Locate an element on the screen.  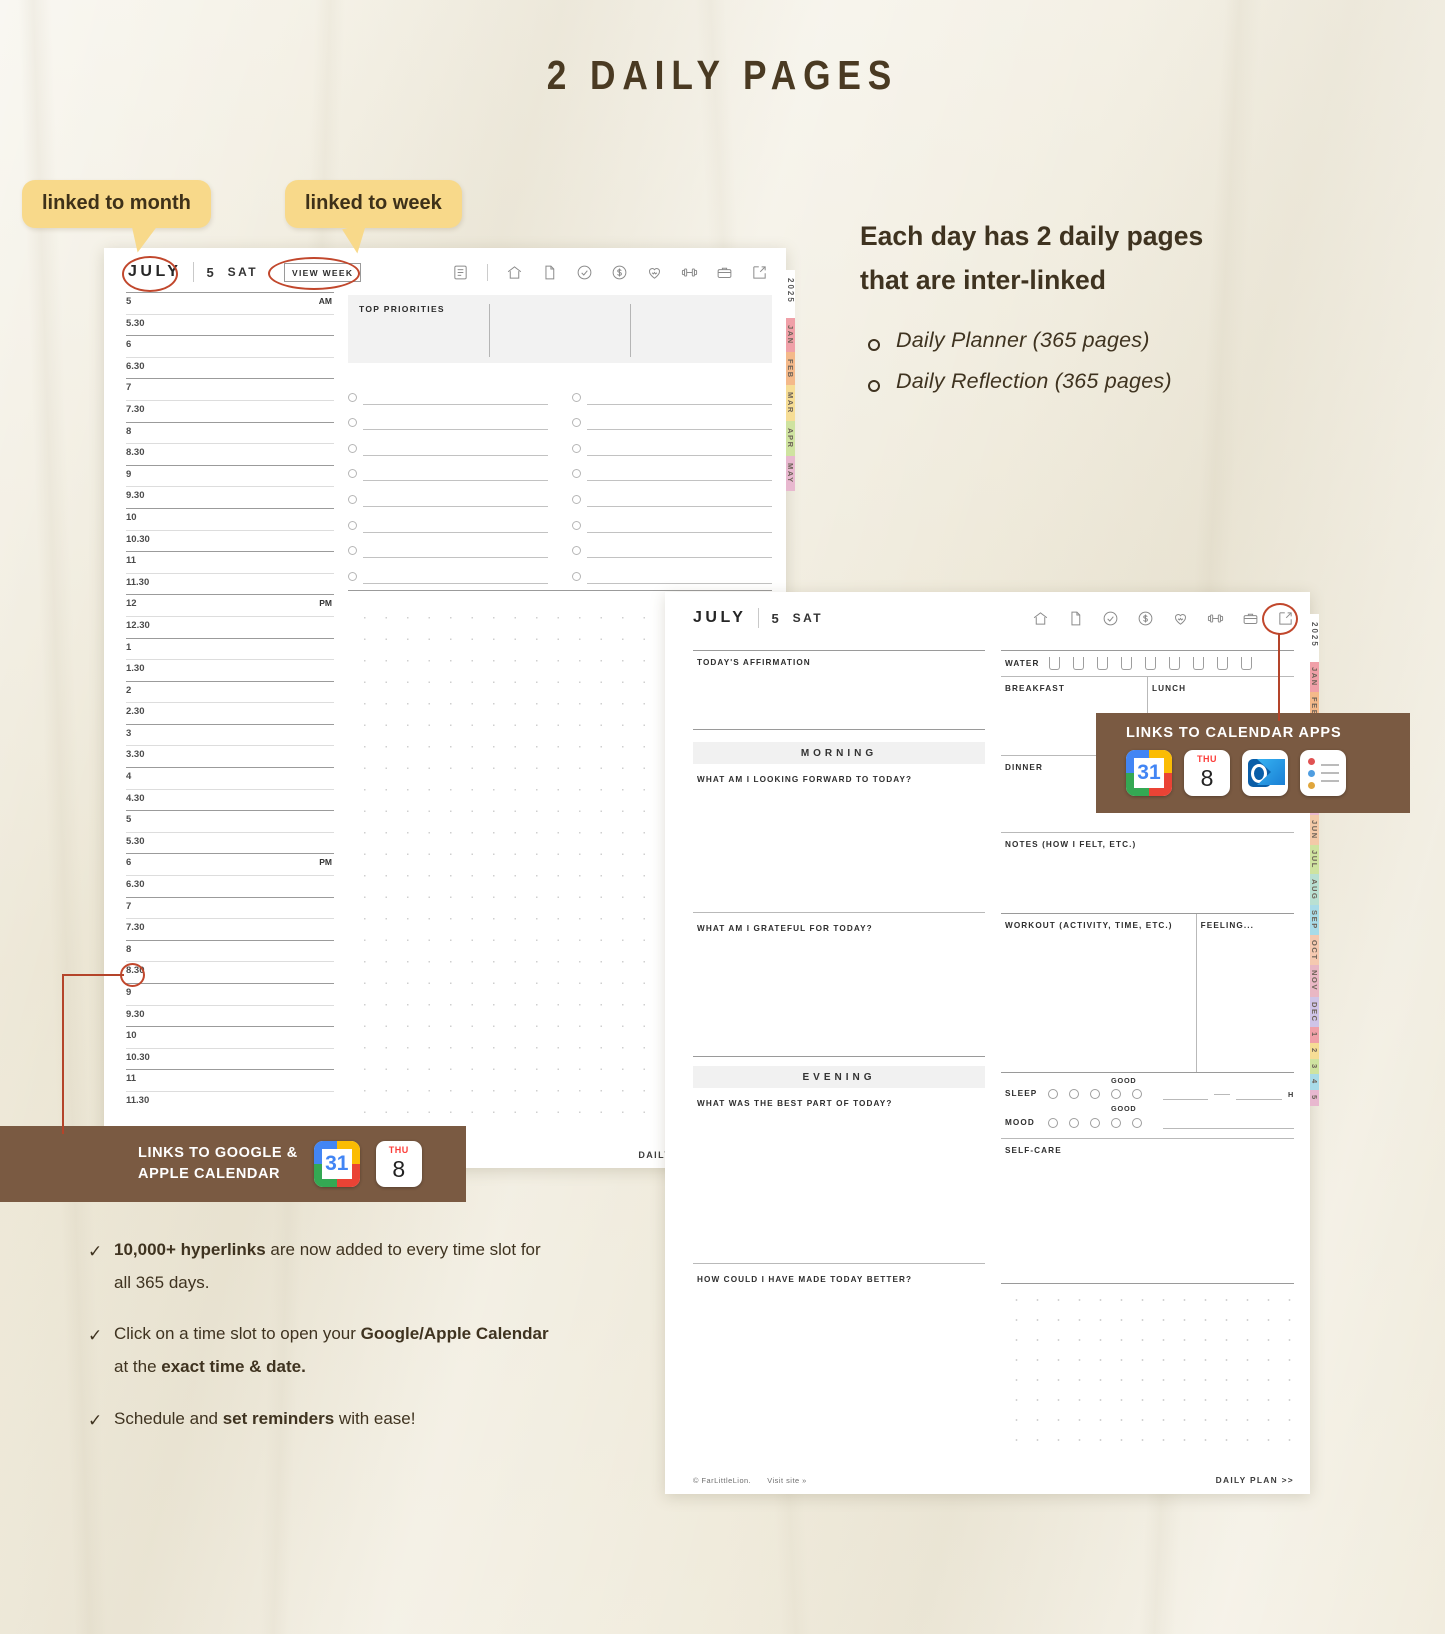
todo-column-right is located at coordinates (672, 481).